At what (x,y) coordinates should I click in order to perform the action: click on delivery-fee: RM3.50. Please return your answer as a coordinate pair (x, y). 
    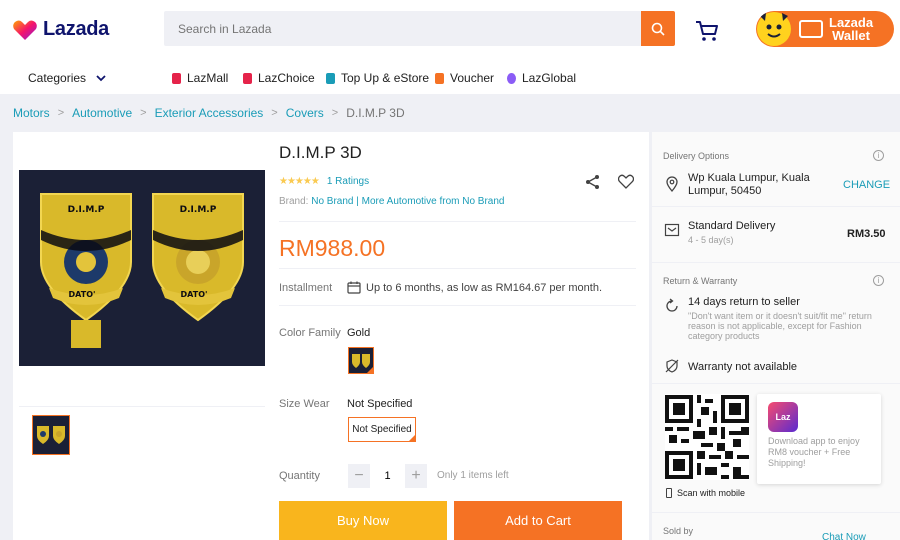
    Looking at the image, I should click on (866, 234).